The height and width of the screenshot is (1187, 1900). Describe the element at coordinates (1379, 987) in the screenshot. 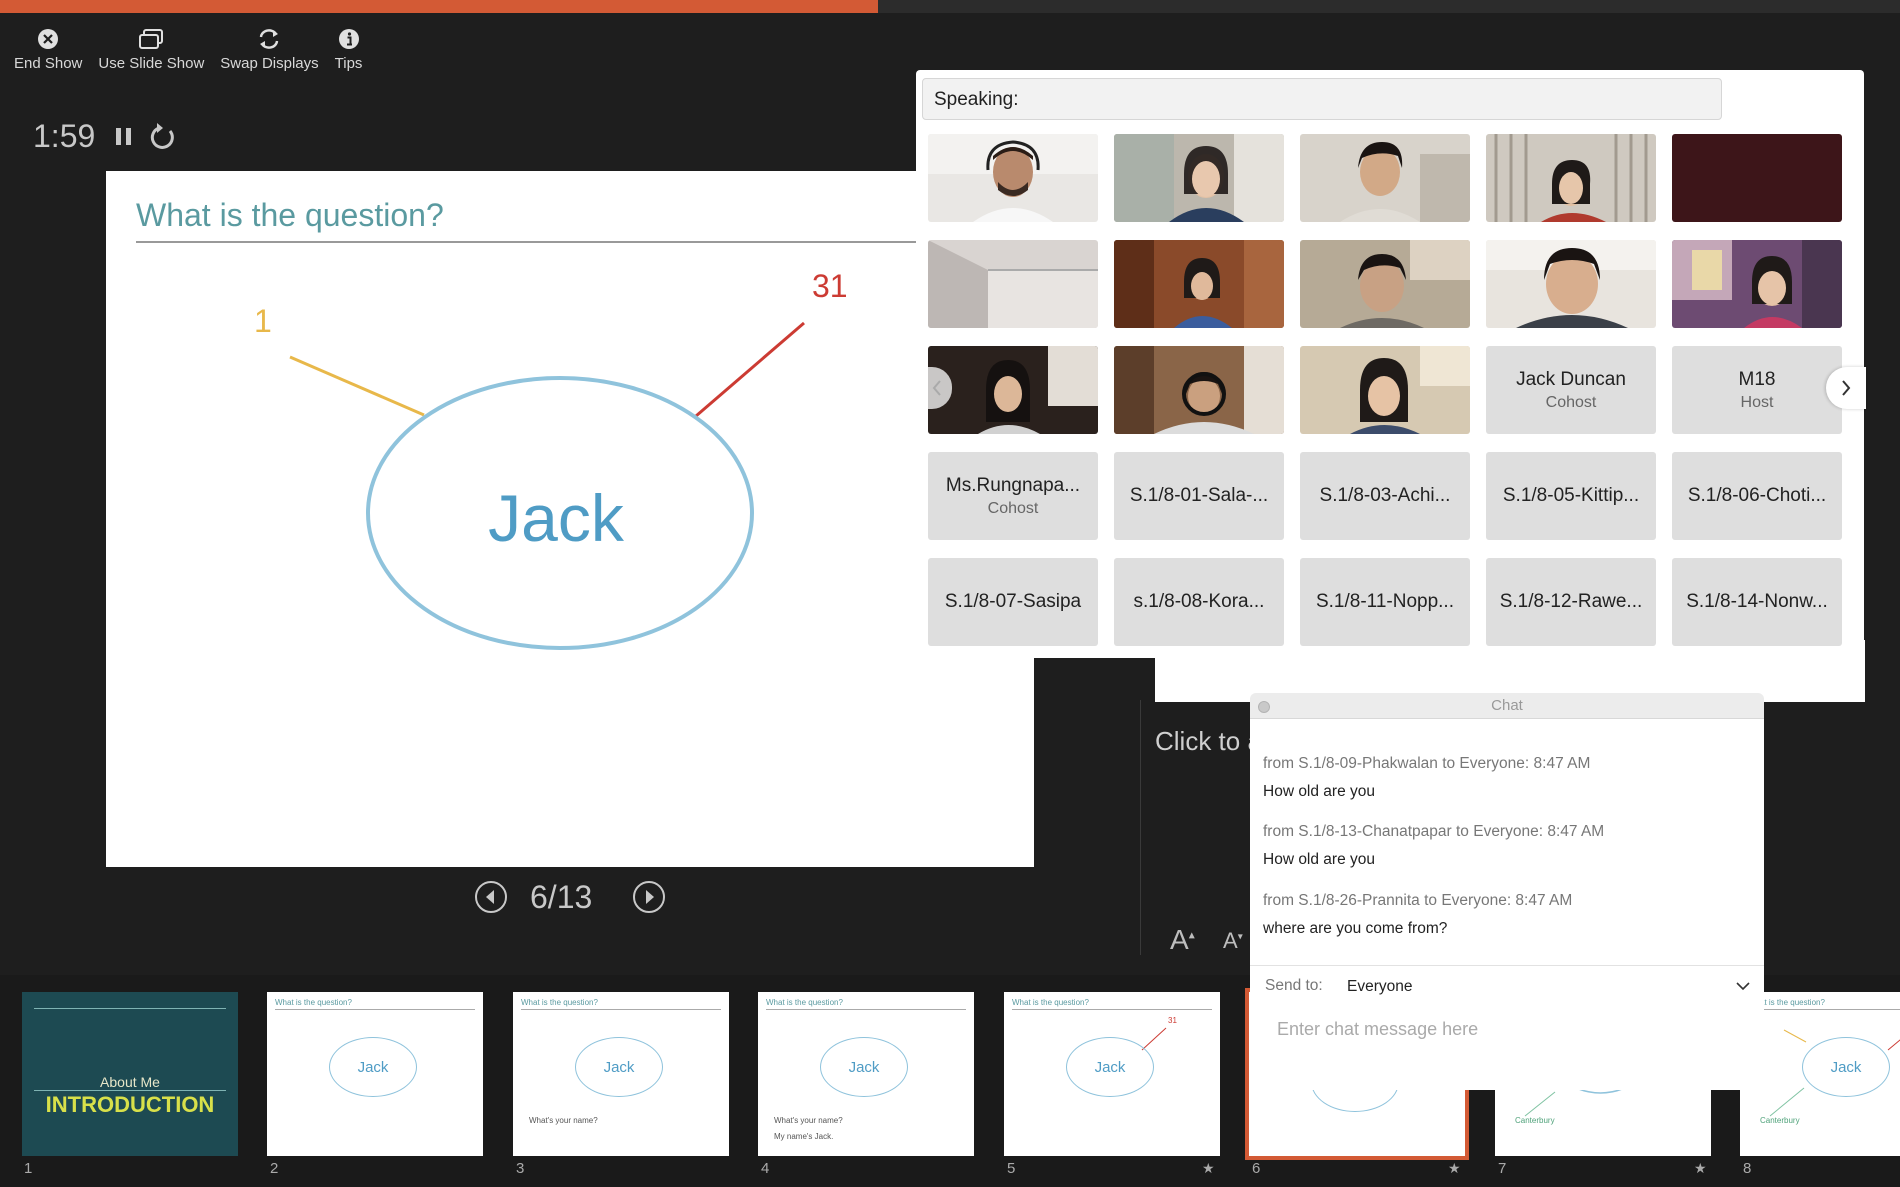

I see `send-to-select: Everyone` at that location.